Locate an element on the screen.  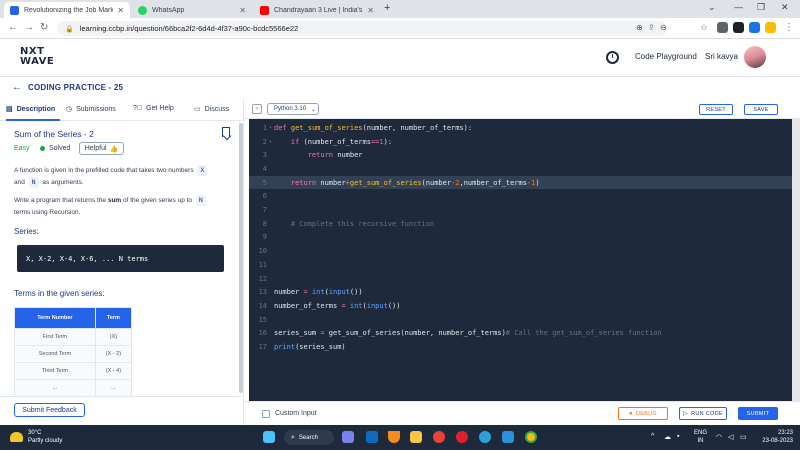
opera-icon is located at coordinates (462, 437).